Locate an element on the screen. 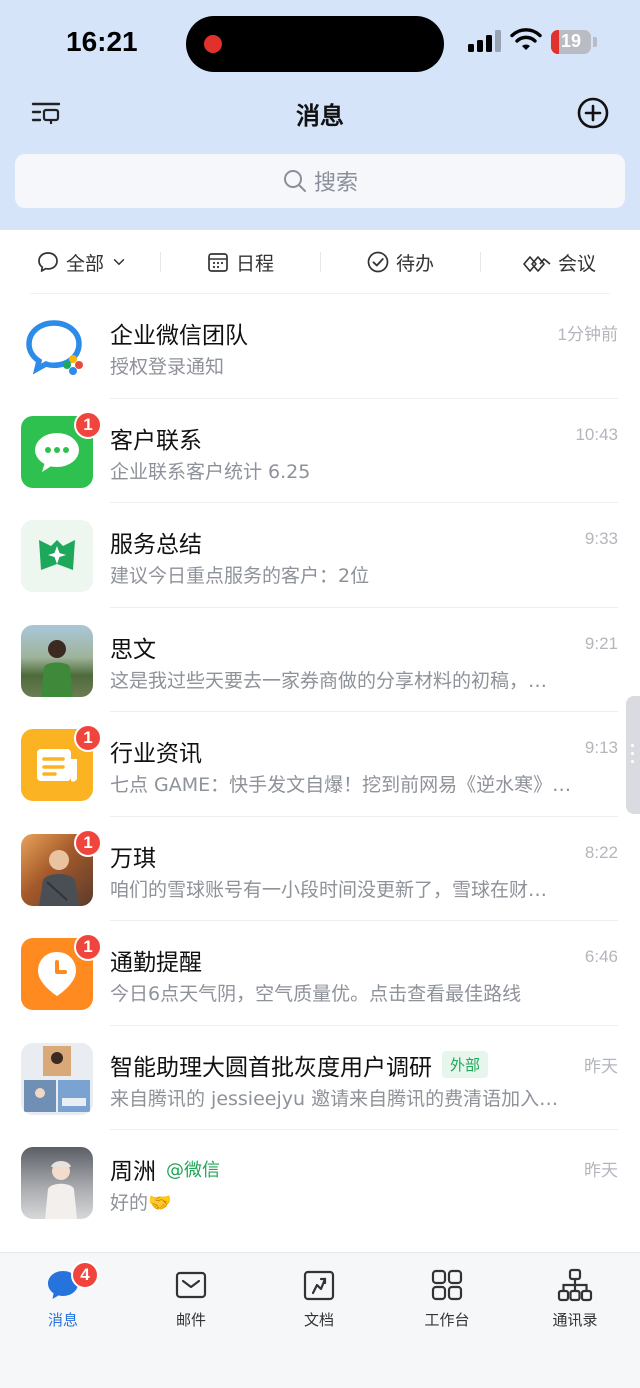 This screenshot has height=1388, width=640. battery-tip is located at coordinates (595, 42).